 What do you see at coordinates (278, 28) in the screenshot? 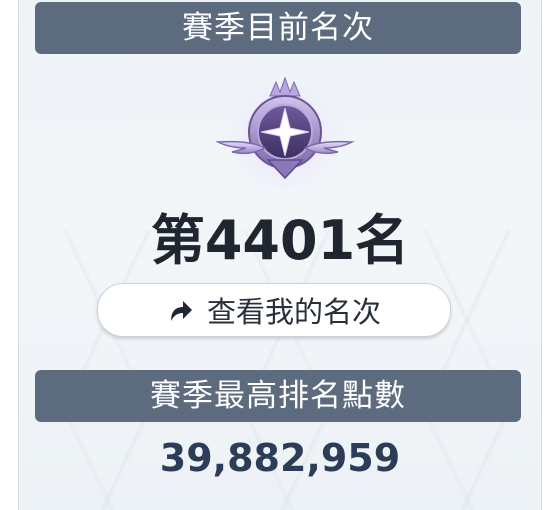
I see `season-rank-header: 賽季目前名次` at bounding box center [278, 28].